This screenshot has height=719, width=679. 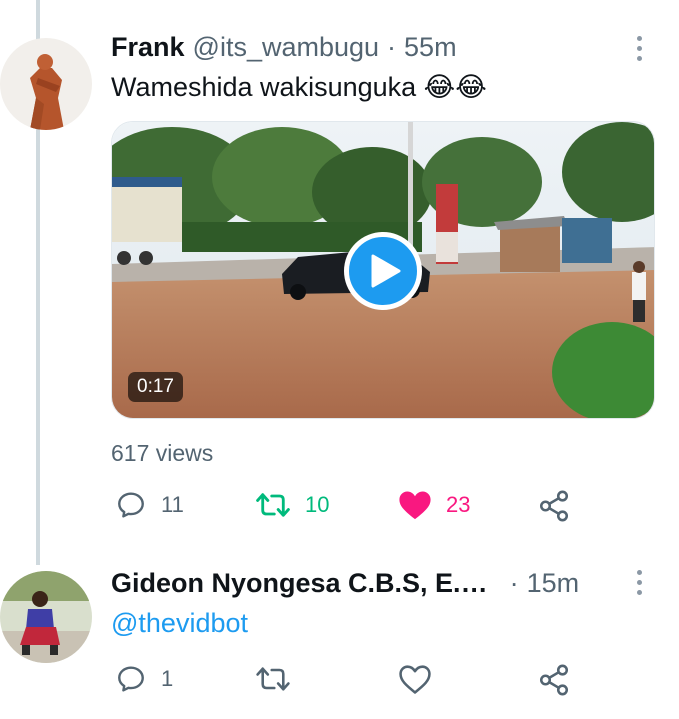 What do you see at coordinates (149, 505) in the screenshot?
I see `reply-button: 11` at bounding box center [149, 505].